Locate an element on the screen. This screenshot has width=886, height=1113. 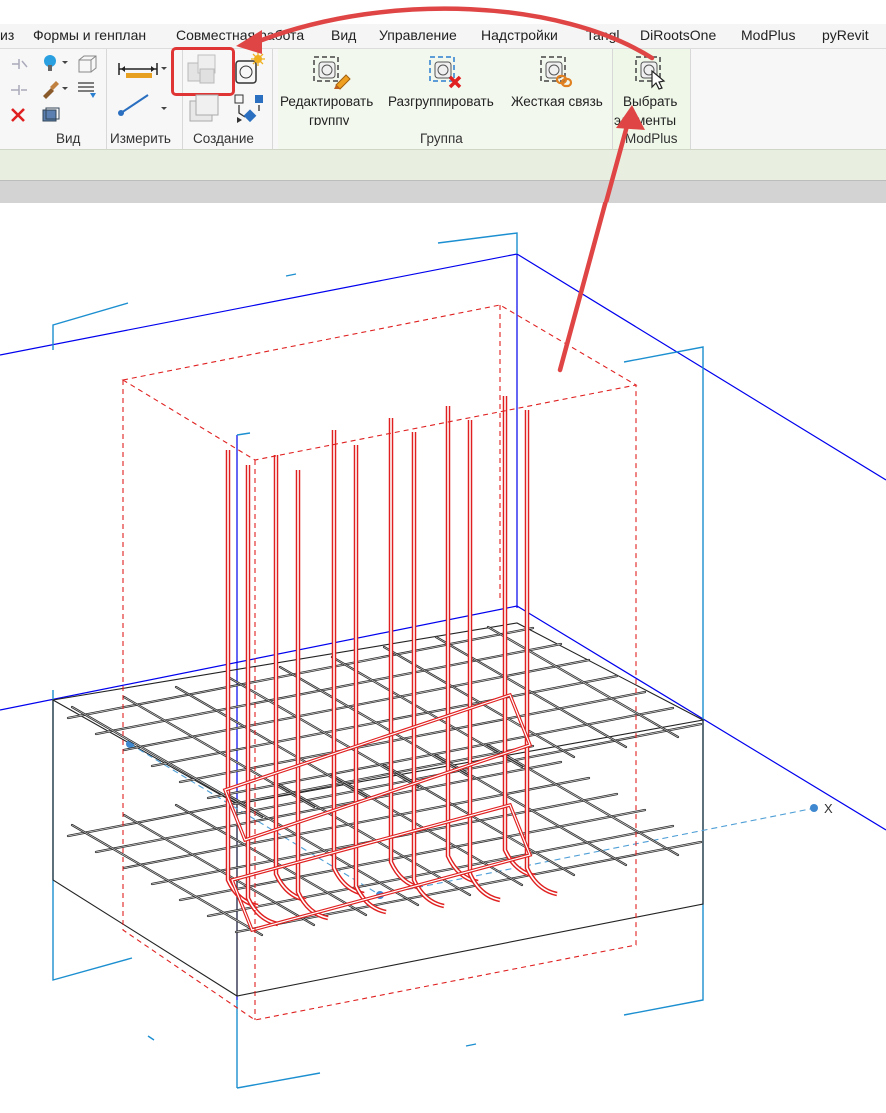
axis-label: X is located at coordinates (828, 808).